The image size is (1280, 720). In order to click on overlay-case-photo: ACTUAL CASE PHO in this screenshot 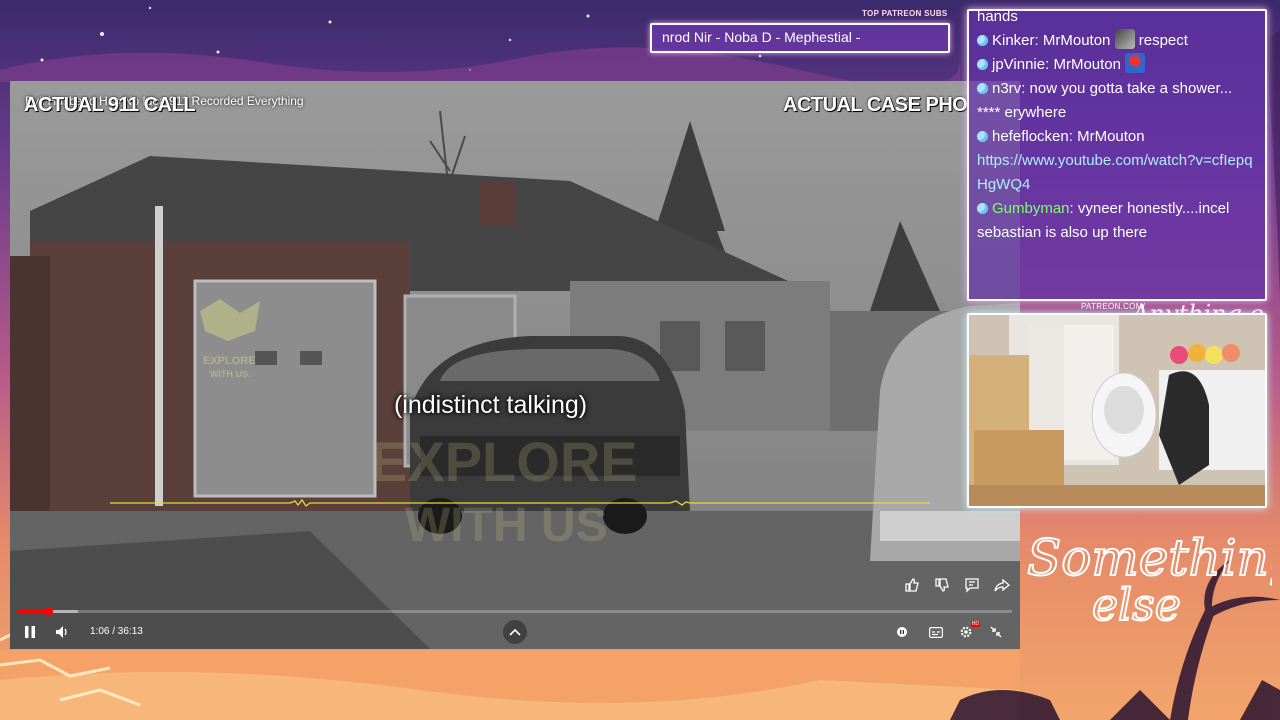, I will do `click(875, 105)`.